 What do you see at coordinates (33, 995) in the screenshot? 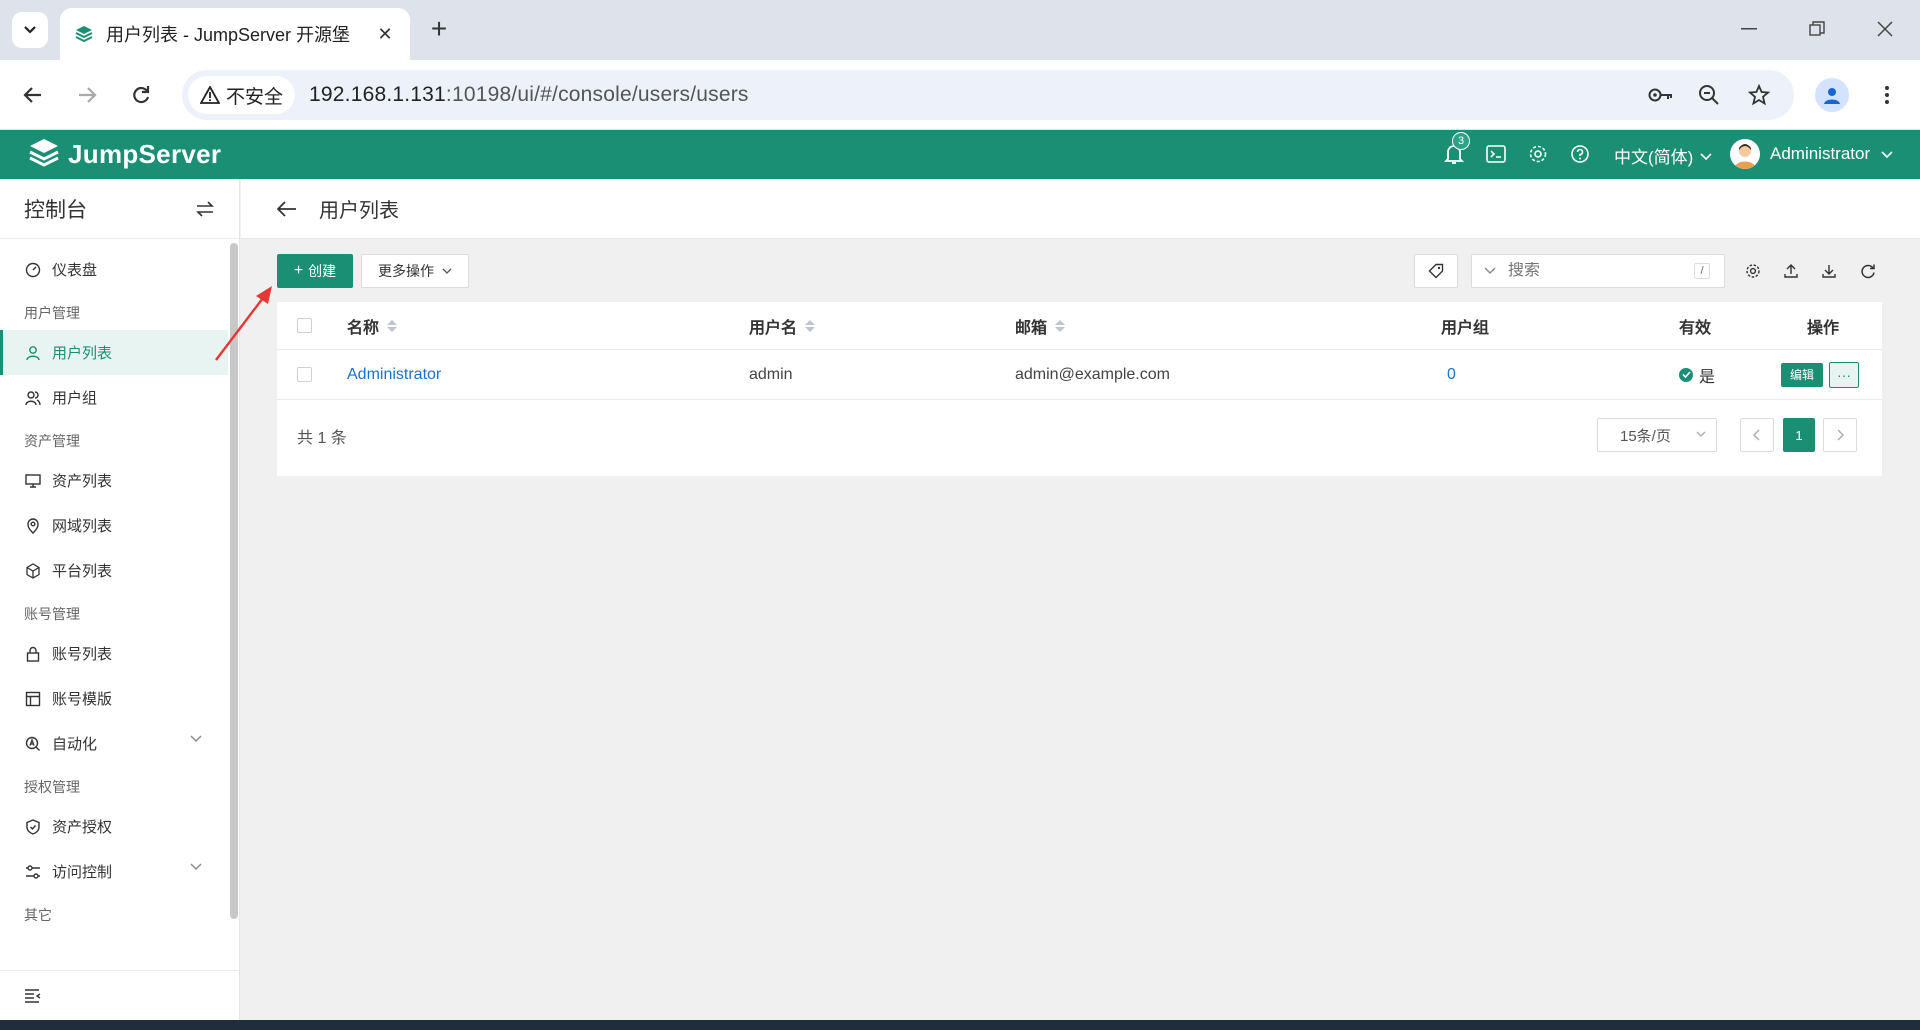
I see `collapse-menu-icon` at bounding box center [33, 995].